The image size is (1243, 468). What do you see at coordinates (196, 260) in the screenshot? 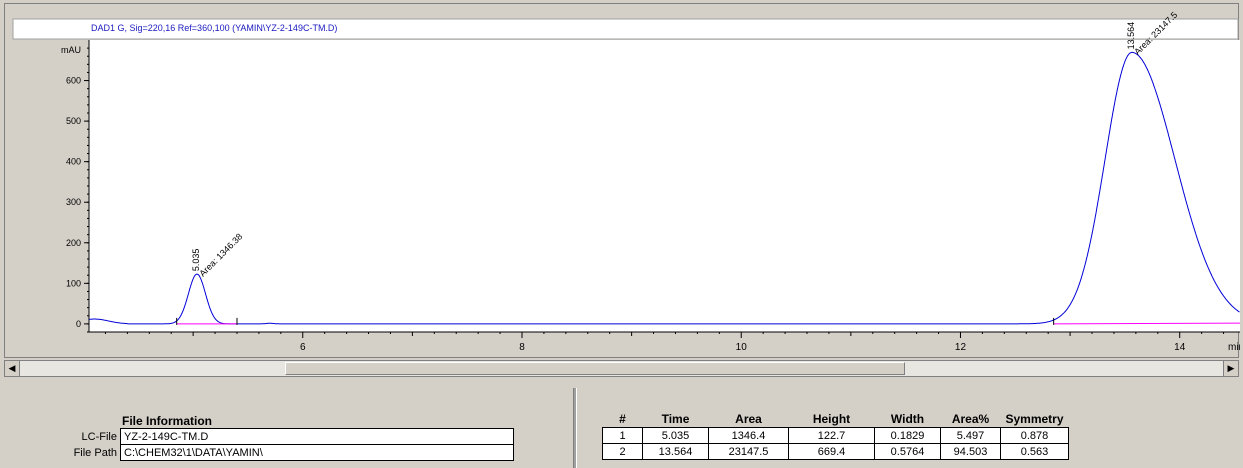
I see `peak-rt-label: 5.035` at bounding box center [196, 260].